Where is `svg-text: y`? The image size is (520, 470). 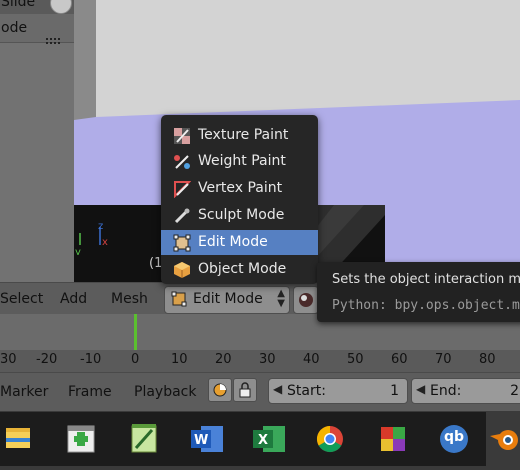 svg-text: y is located at coordinates (78, 251).